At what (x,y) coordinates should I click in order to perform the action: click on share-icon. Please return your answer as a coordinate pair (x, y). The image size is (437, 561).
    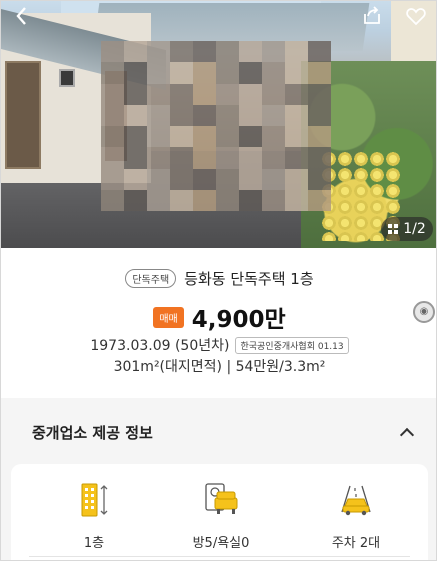
    Looking at the image, I should click on (372, 15).